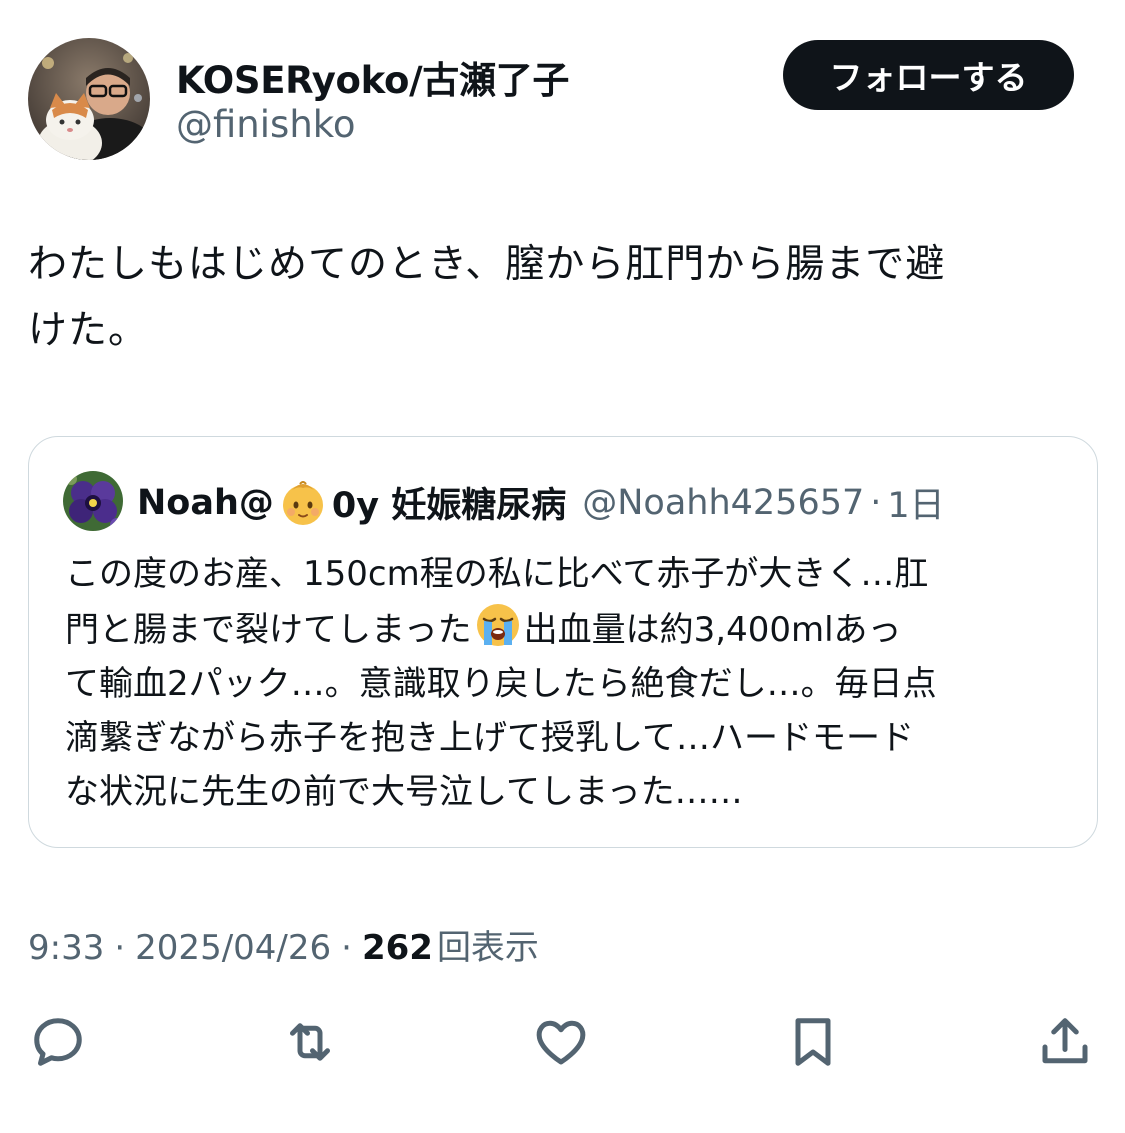 This screenshot has height=1133, width=1125. What do you see at coordinates (497, 574) in the screenshot?
I see `quoted-text-line: この度のお産、150cm程の私に比べて赤子が大きく…肛` at bounding box center [497, 574].